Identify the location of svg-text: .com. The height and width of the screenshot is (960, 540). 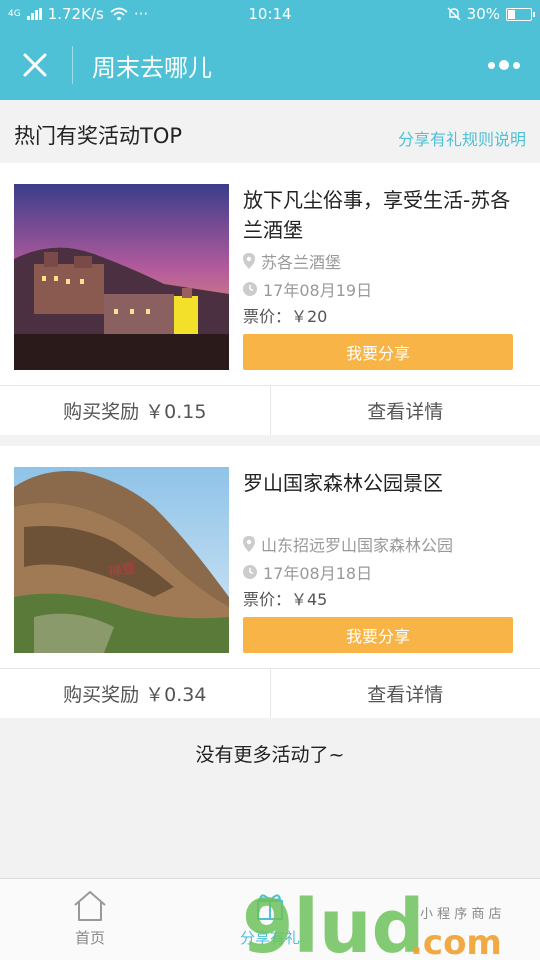
(456, 941).